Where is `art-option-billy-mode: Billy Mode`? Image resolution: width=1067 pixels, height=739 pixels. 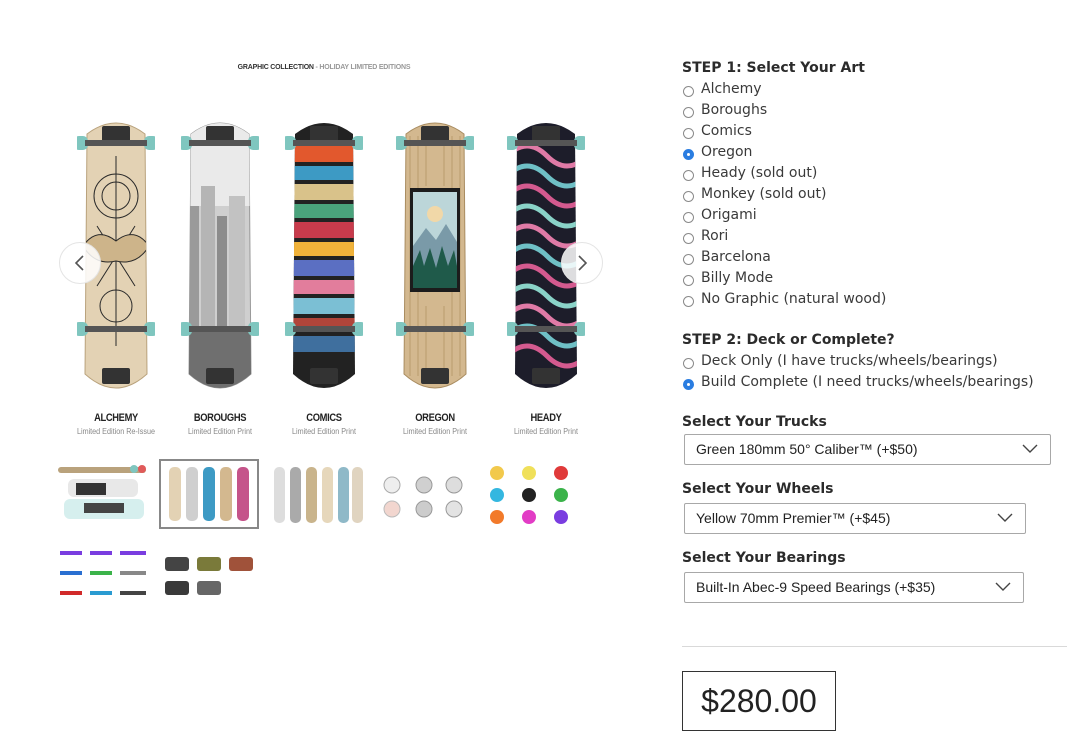
art-option-billy-mode: Billy Mode is located at coordinates (874, 278).